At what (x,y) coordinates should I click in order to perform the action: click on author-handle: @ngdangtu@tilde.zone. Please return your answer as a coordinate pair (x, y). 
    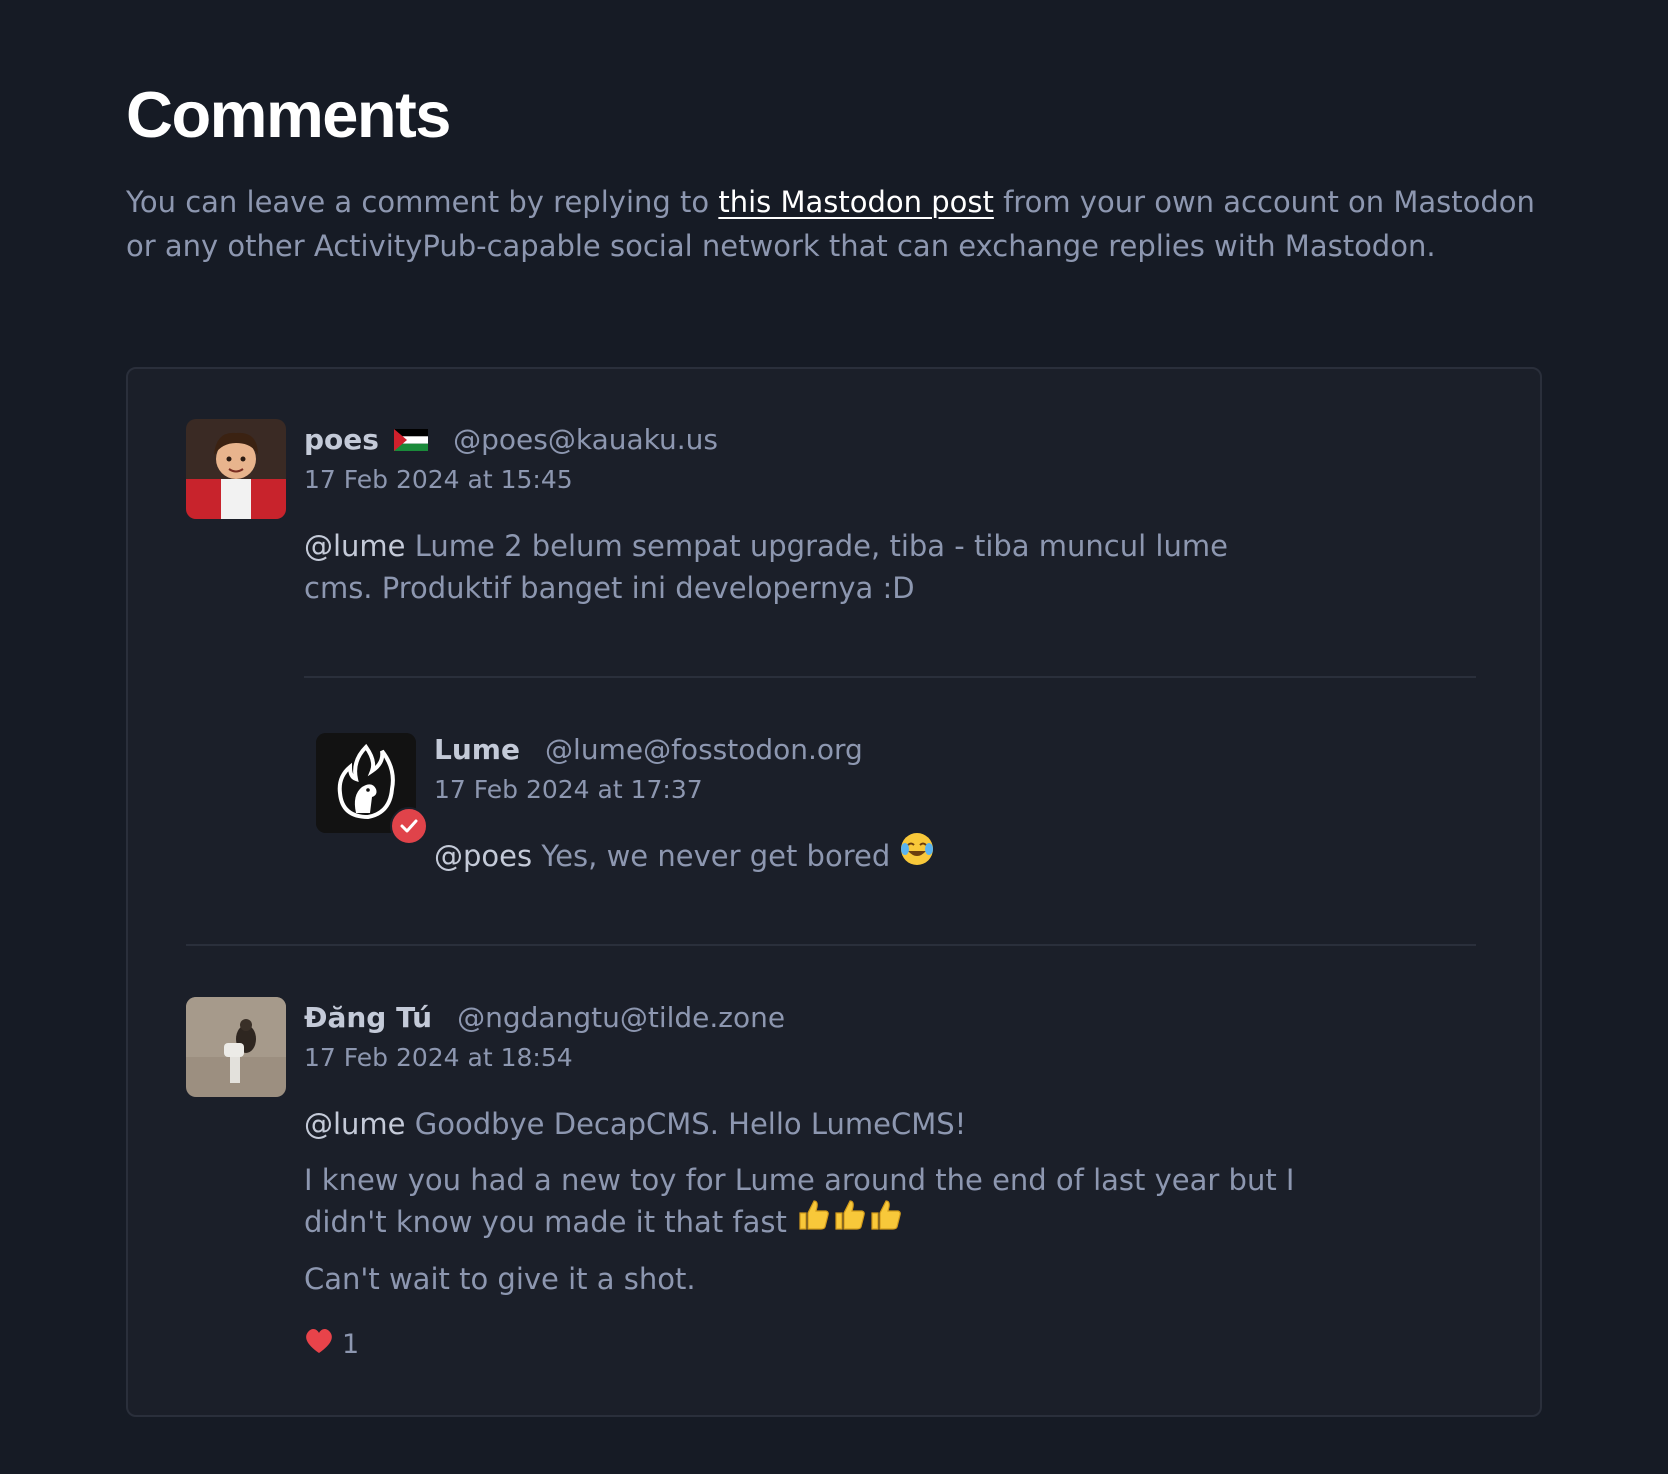
    Looking at the image, I should click on (621, 1017).